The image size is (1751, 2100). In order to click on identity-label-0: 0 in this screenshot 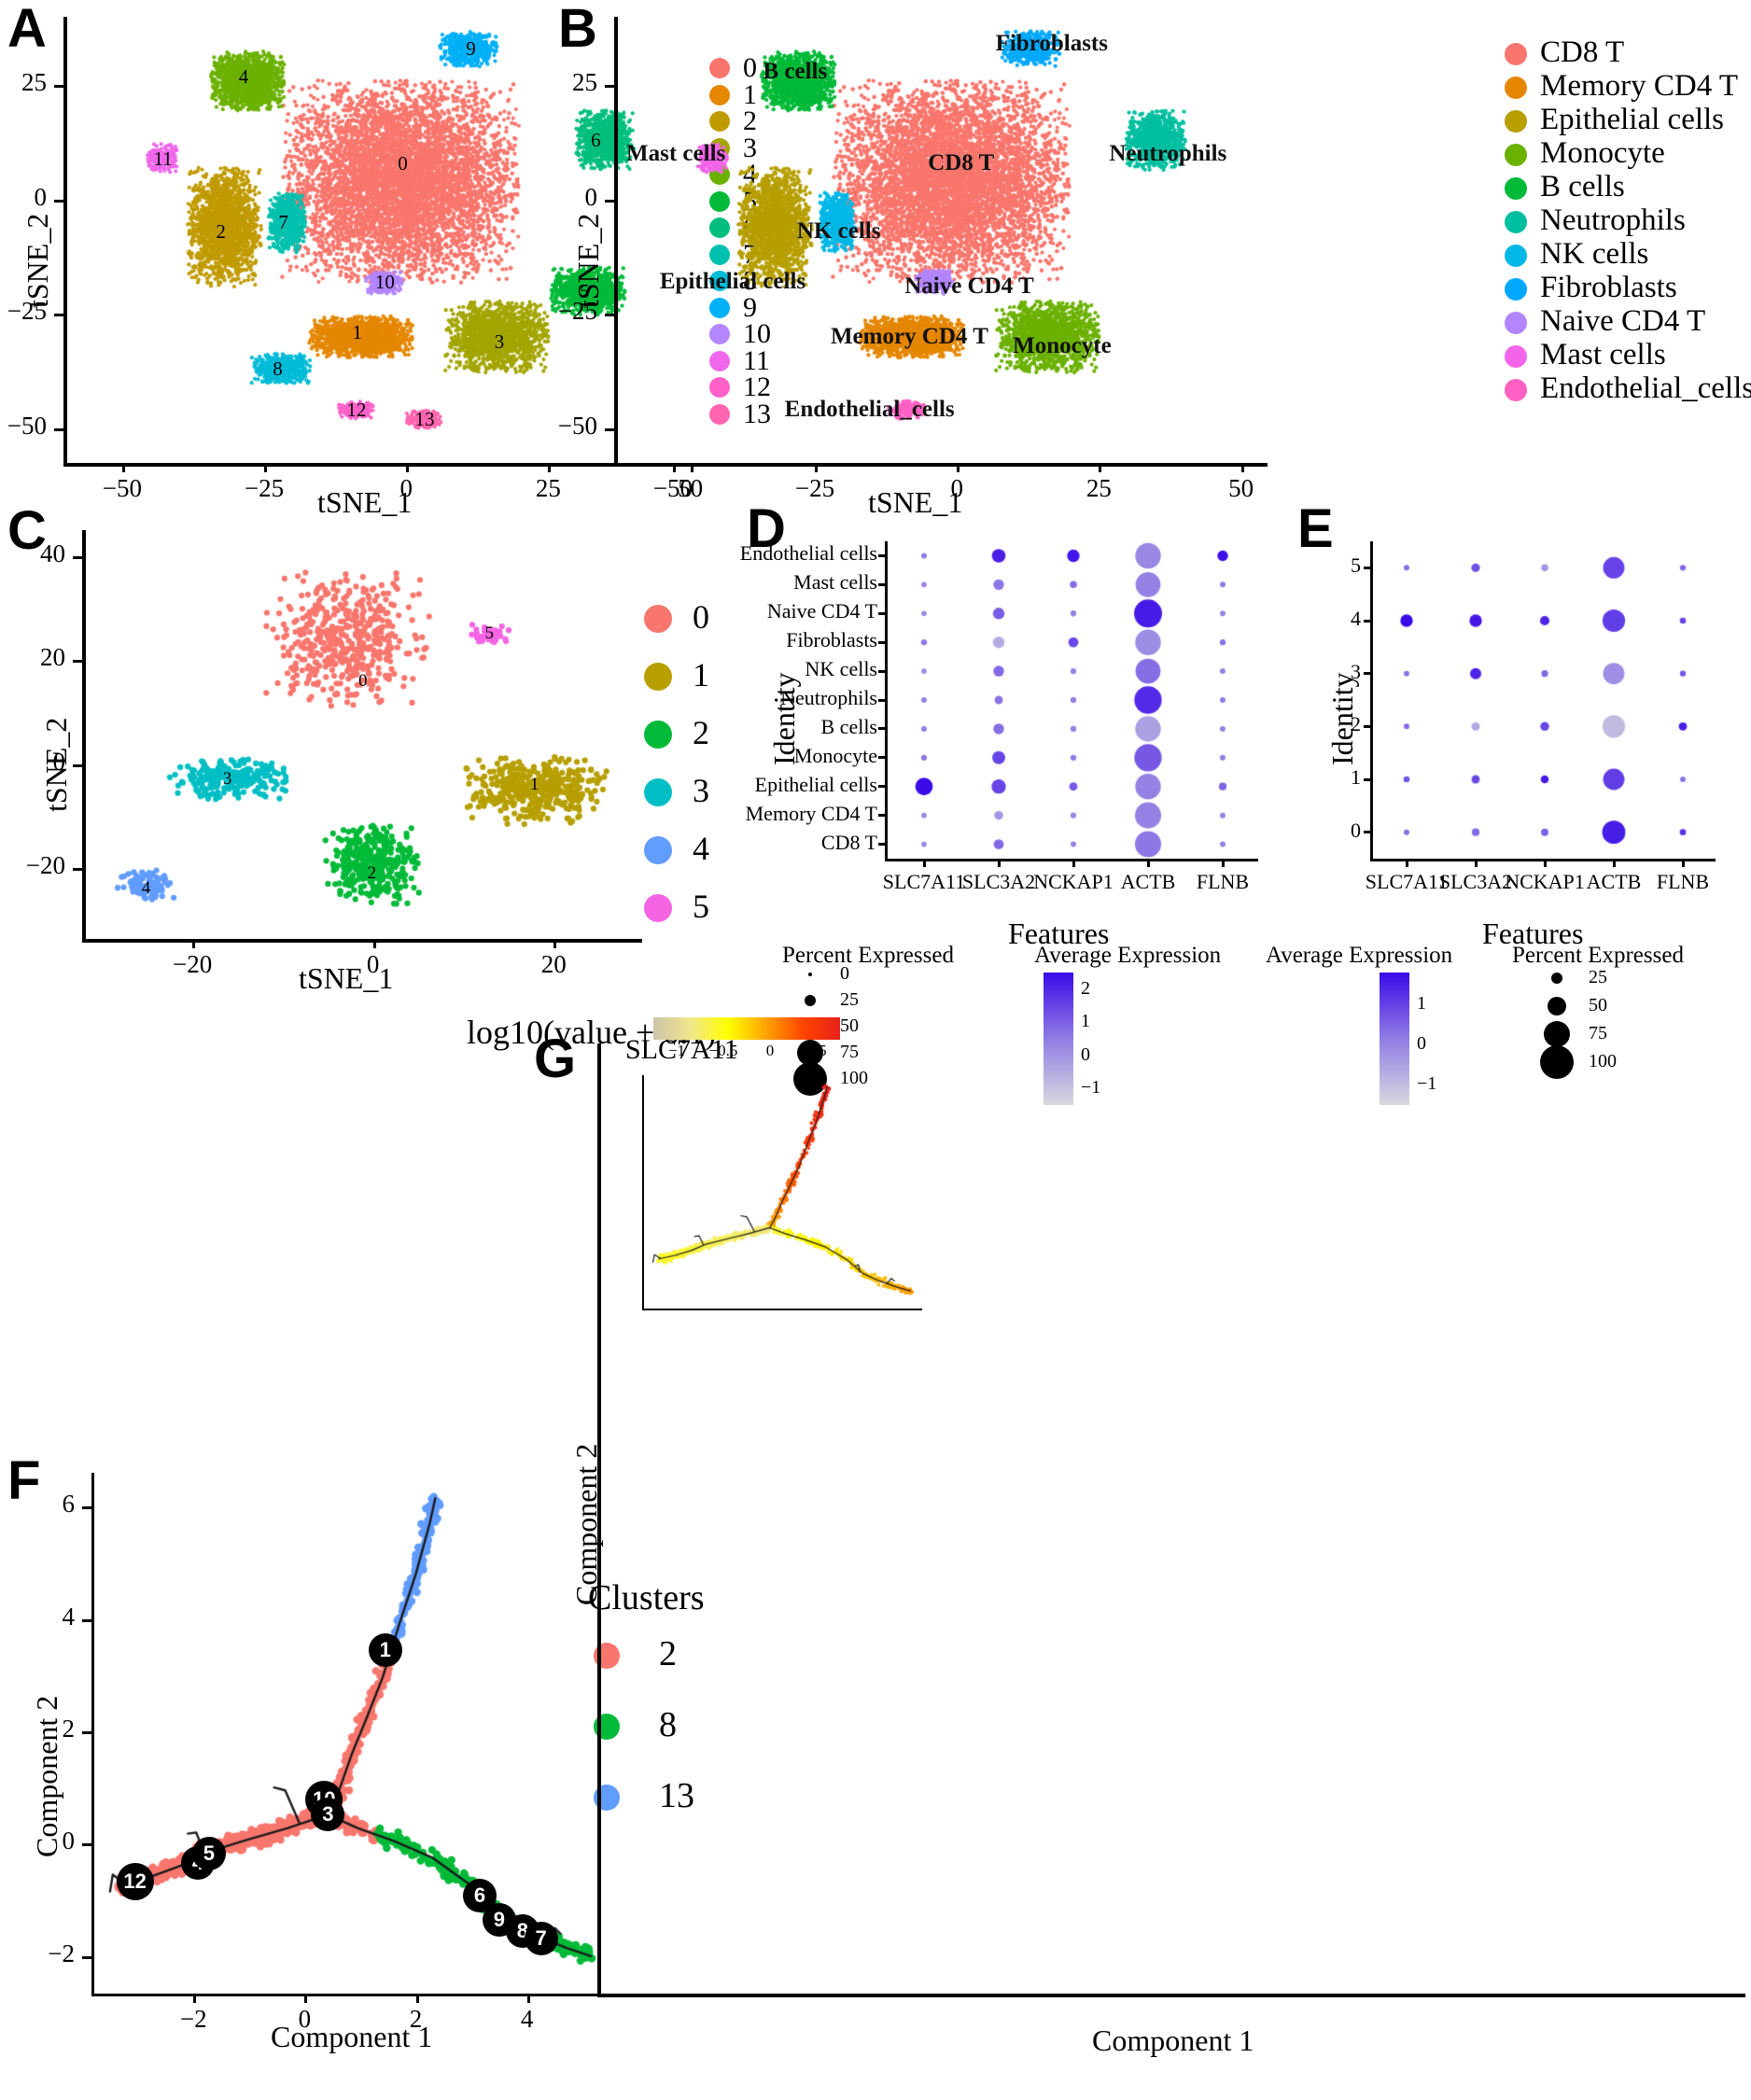, I will do `click(1356, 830)`.